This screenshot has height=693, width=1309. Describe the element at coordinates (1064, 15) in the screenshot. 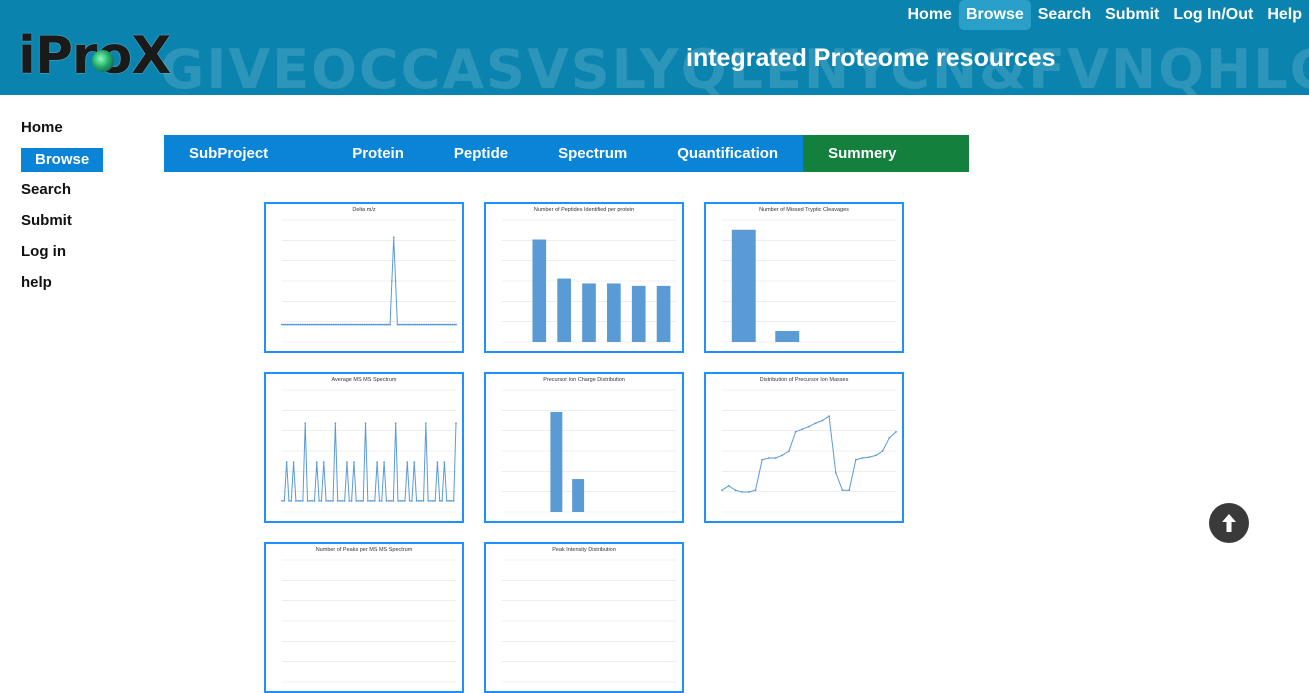

I see `top-nav-search: Search` at that location.